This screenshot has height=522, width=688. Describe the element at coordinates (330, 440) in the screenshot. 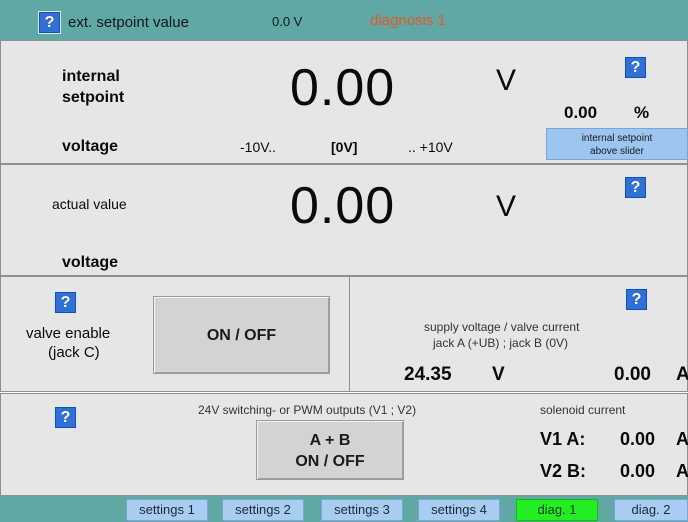

I see `outputs-button-line1: A + B` at that location.